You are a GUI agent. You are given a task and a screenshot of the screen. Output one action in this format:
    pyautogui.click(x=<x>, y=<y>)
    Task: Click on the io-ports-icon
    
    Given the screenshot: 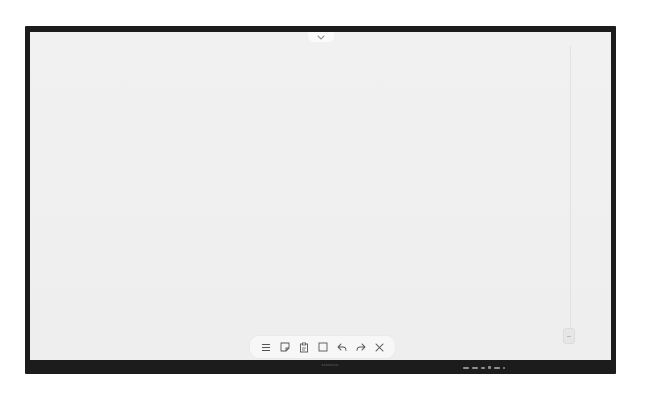 What is the action you would take?
    pyautogui.click(x=484, y=367)
    